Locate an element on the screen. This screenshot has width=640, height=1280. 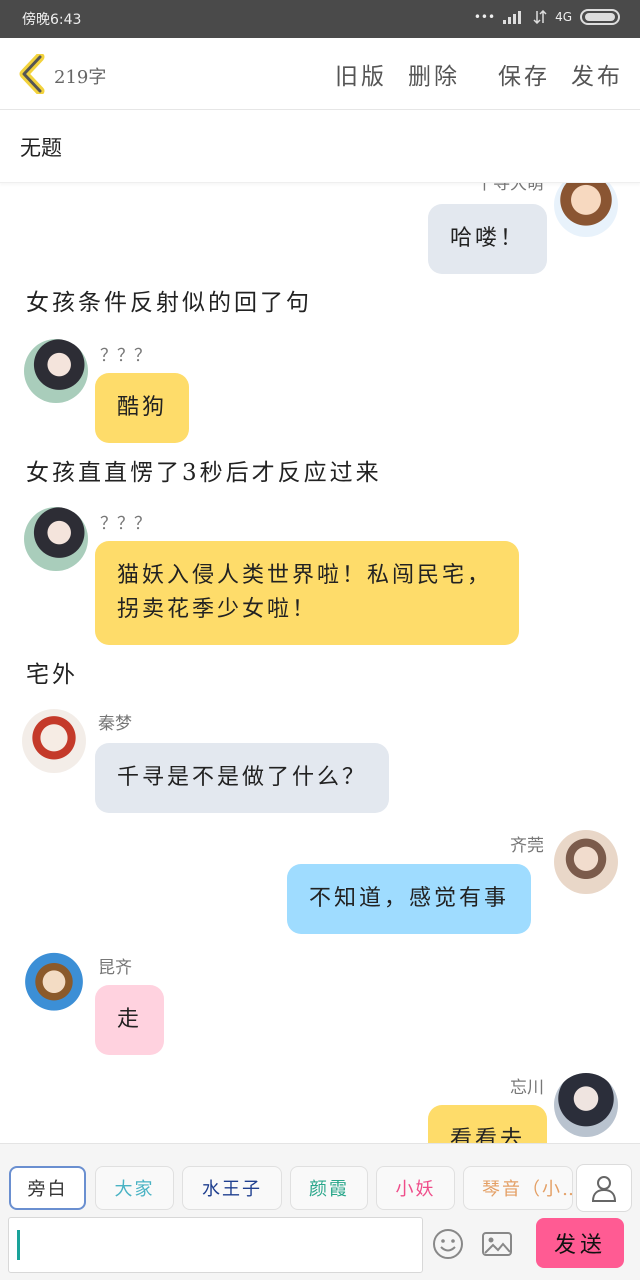
role-chip-narrator: 旁白 is located at coordinates (47, 1188).